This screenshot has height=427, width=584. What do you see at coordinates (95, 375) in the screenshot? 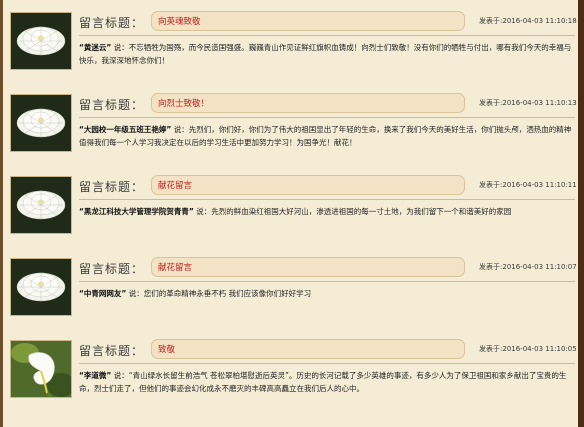
I see `message-author: “李道微”` at bounding box center [95, 375].